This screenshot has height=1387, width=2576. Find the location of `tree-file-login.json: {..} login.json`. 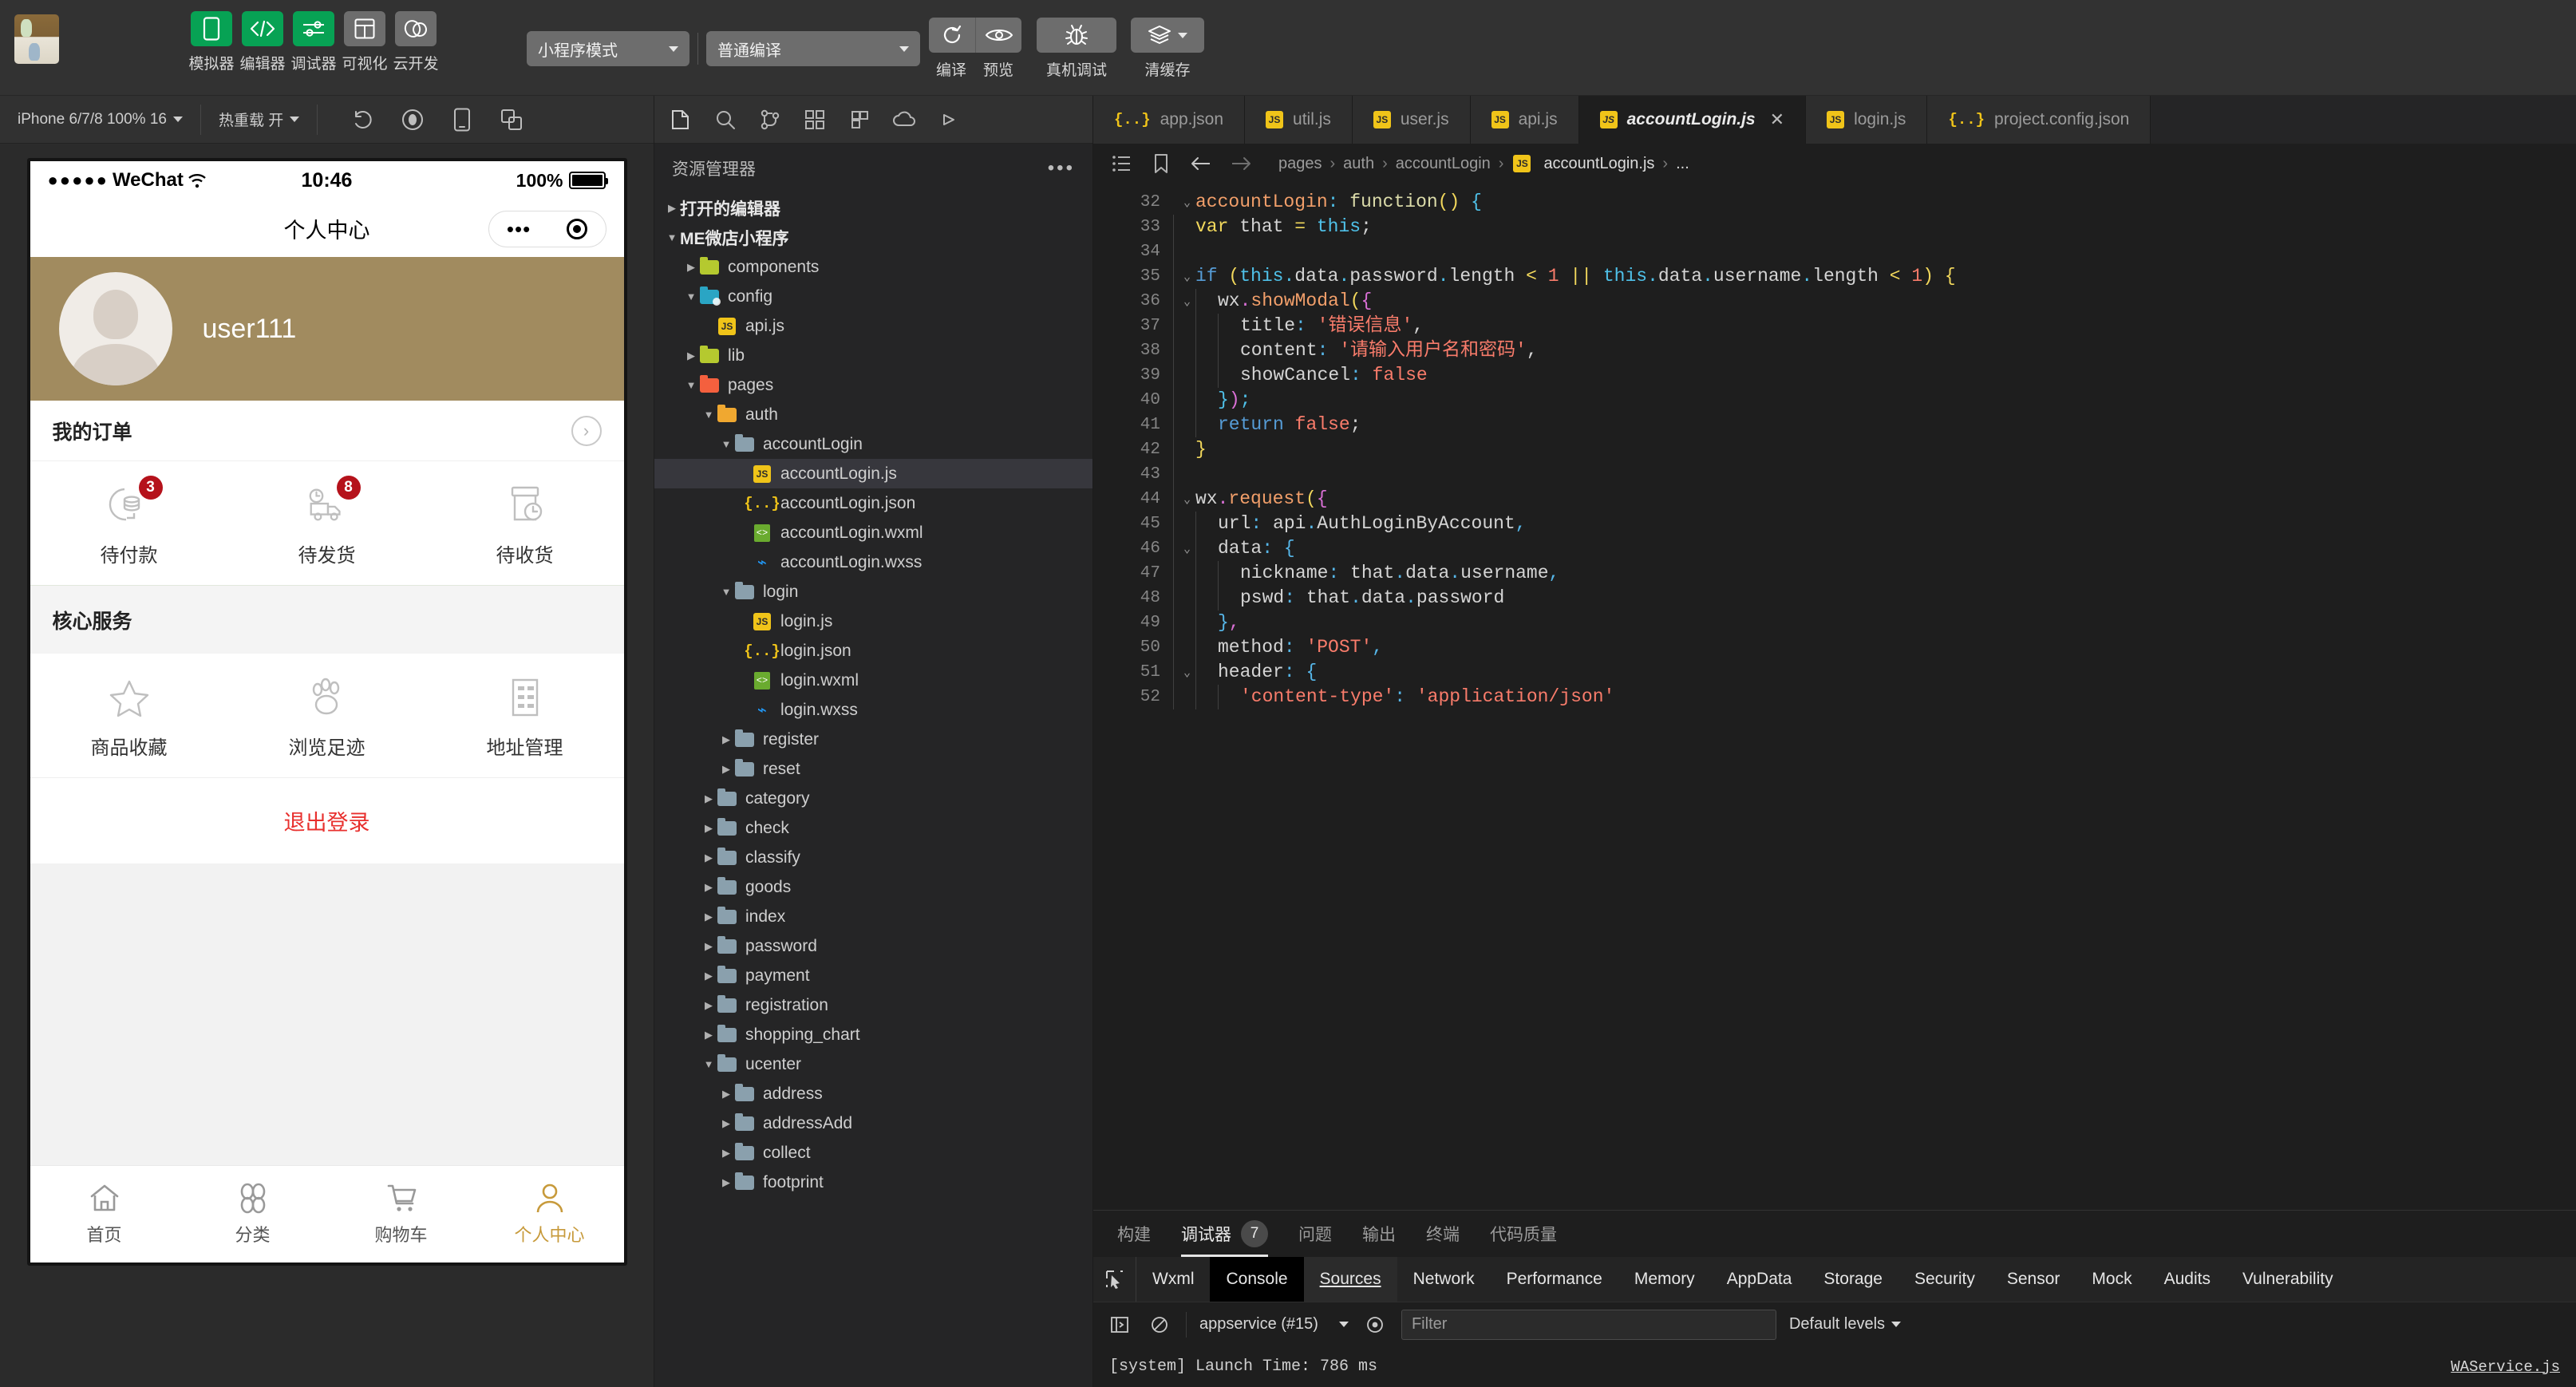

tree-file-login.json: {..} login.json is located at coordinates (873, 651).